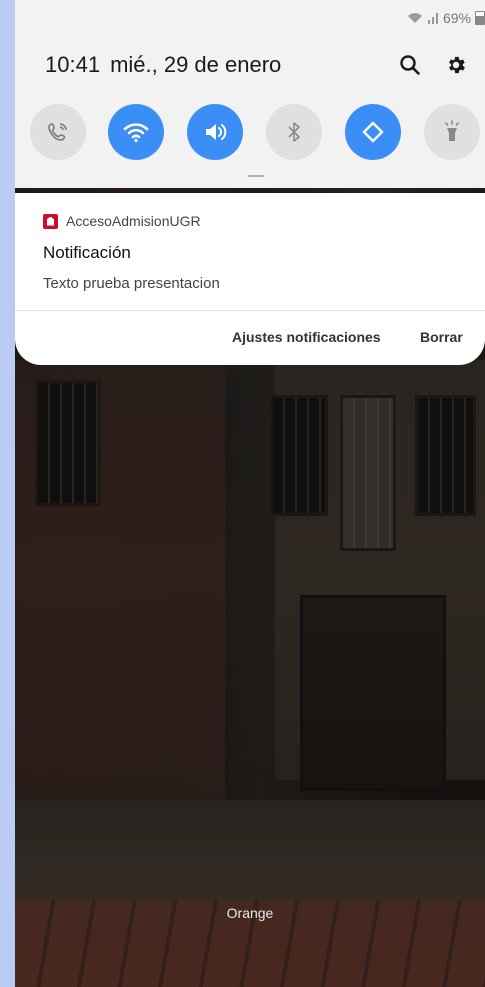 Image resolution: width=485 pixels, height=987 pixels. Describe the element at coordinates (414, 18) in the screenshot. I see `wifi-status-icon` at that location.